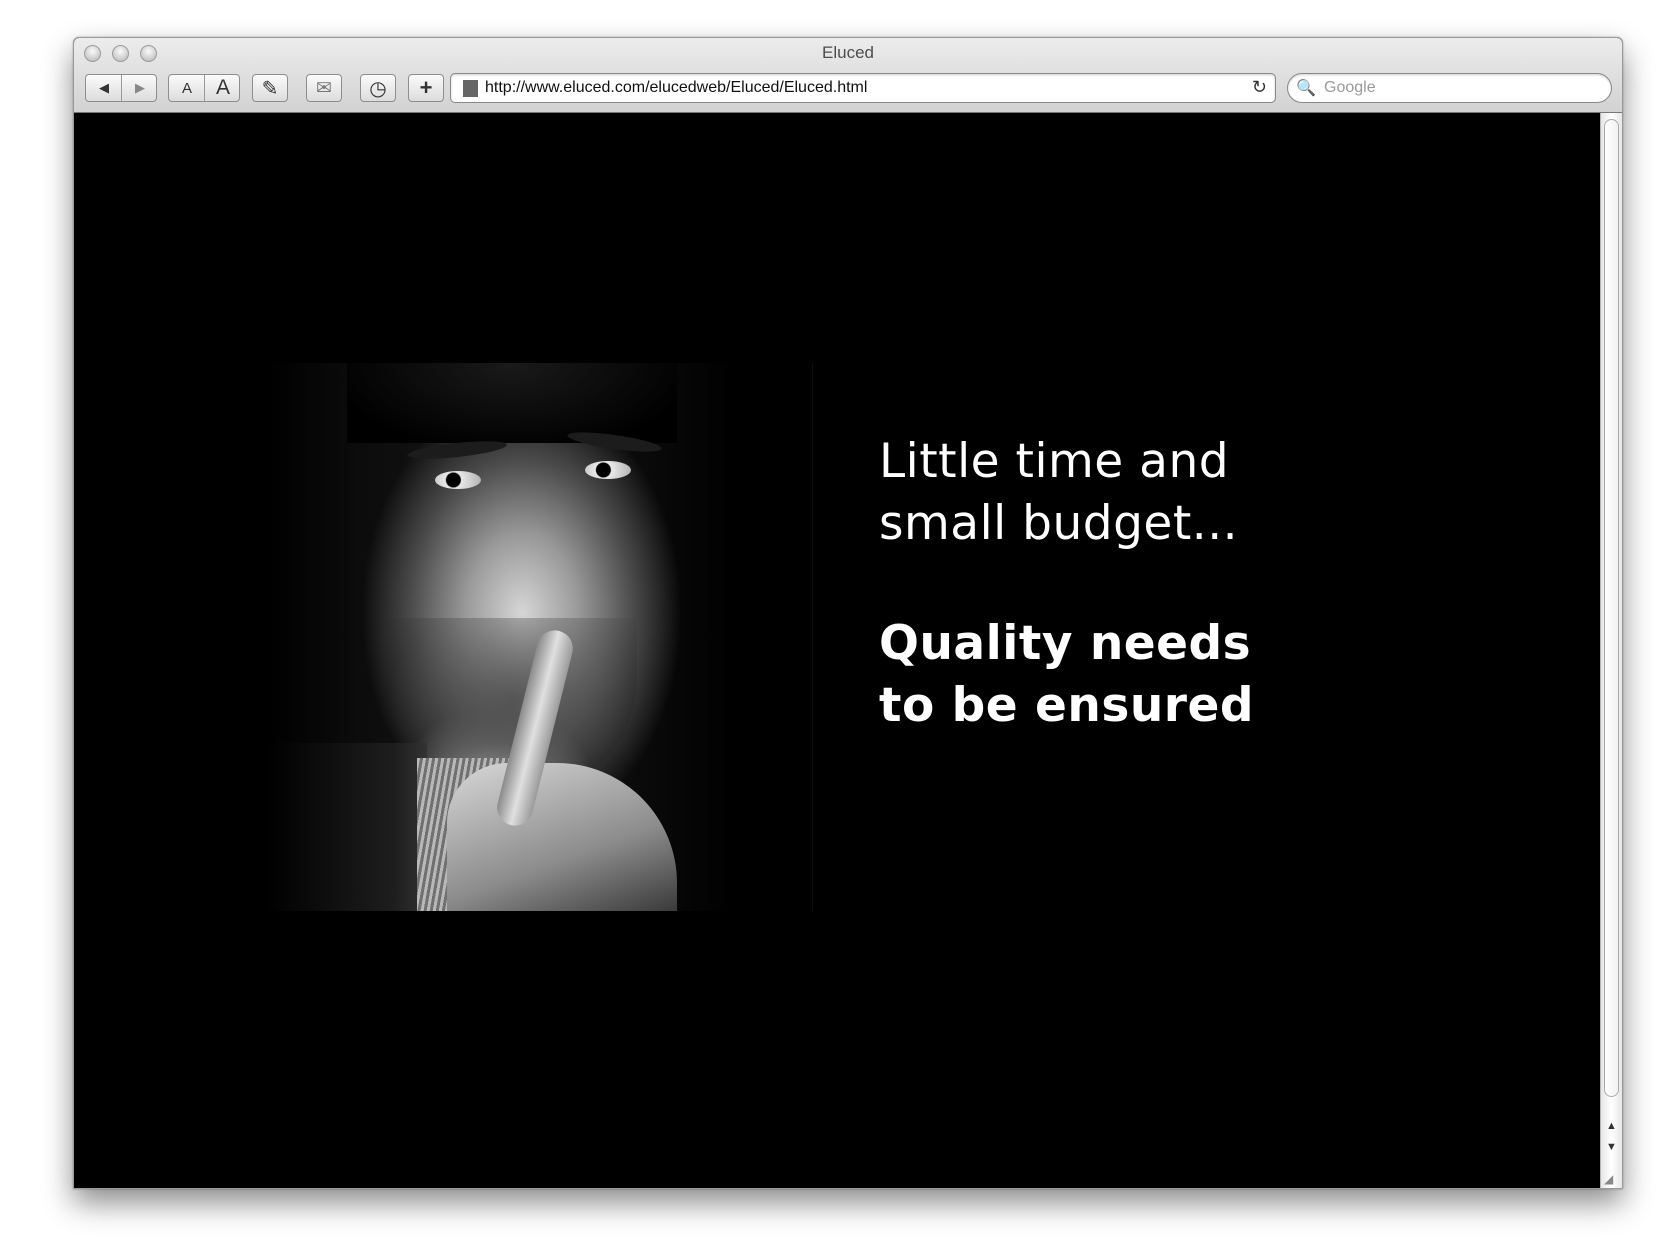  Describe the element at coordinates (470, 88) in the screenshot. I see `favicon-icon` at that location.